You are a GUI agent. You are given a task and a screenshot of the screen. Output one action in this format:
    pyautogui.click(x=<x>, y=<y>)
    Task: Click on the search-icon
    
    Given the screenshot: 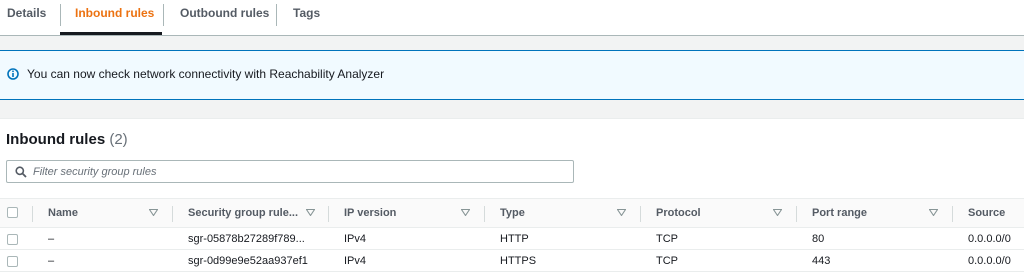 What is the action you would take?
    pyautogui.click(x=21, y=172)
    